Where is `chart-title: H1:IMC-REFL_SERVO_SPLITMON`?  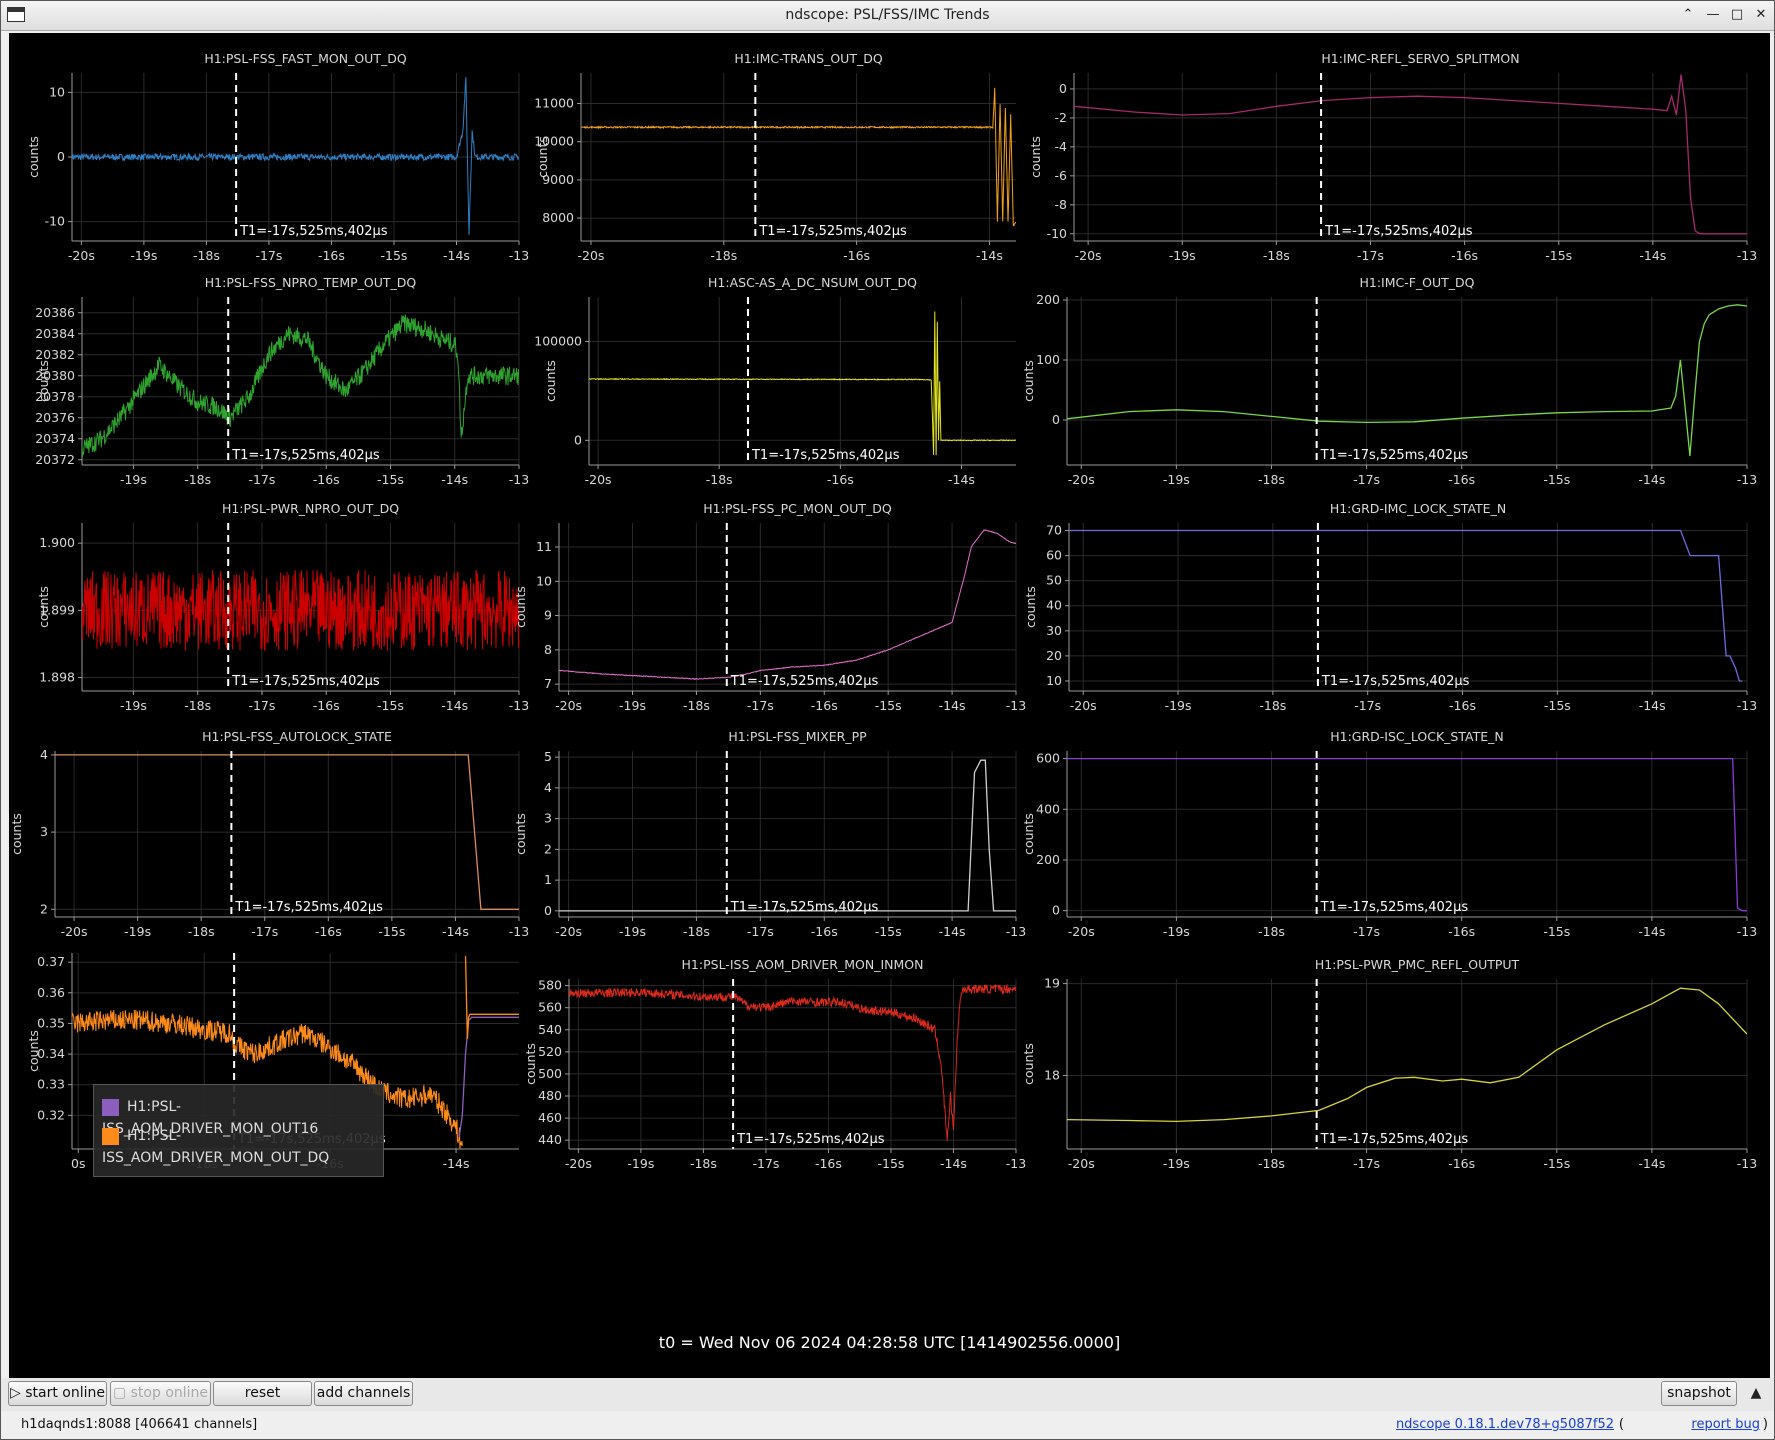
chart-title: H1:IMC-REFL_SERVO_SPLITMON is located at coordinates (1420, 58).